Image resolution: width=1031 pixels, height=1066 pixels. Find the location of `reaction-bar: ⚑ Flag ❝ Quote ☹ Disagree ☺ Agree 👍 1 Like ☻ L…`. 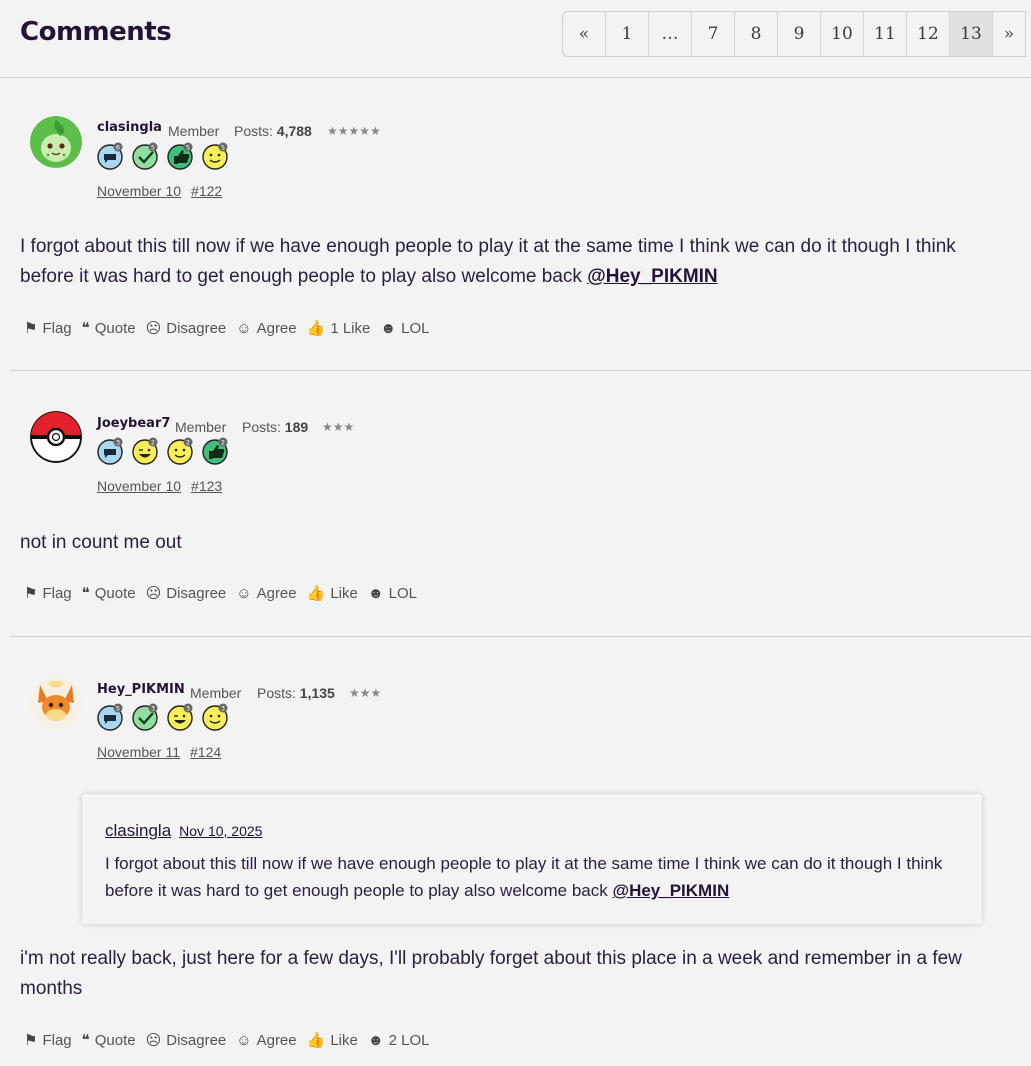

reaction-bar: ⚑ Flag ❝ Quote ☹ Disagree ☺ Agree 👍 1 Like ☻ L… is located at coordinates (227, 328).